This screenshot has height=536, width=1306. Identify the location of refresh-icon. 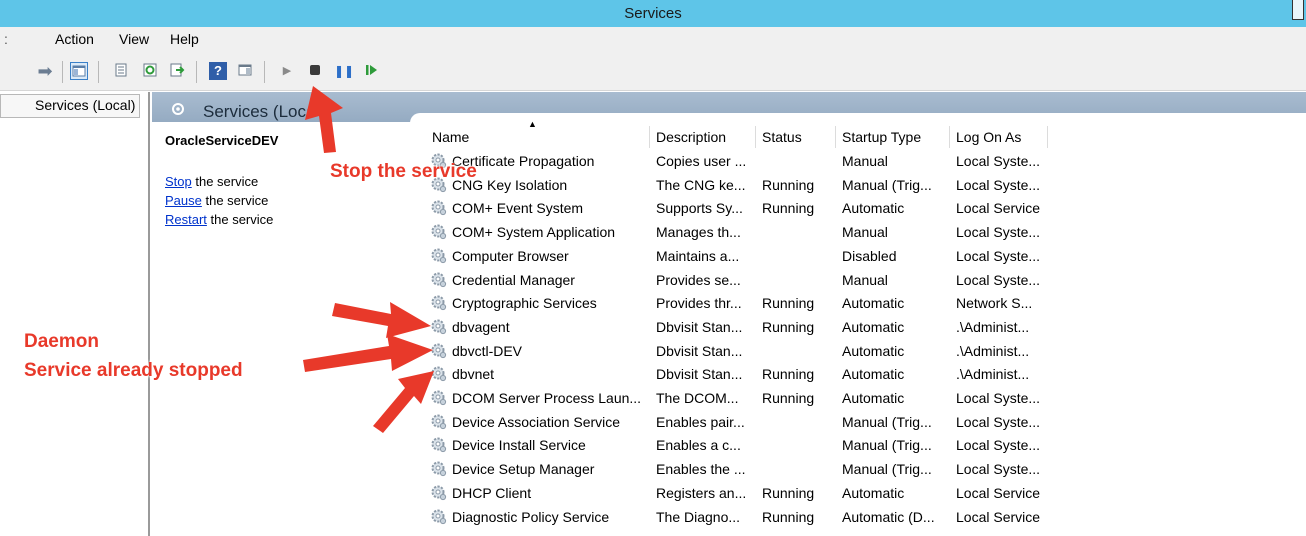
(150, 71).